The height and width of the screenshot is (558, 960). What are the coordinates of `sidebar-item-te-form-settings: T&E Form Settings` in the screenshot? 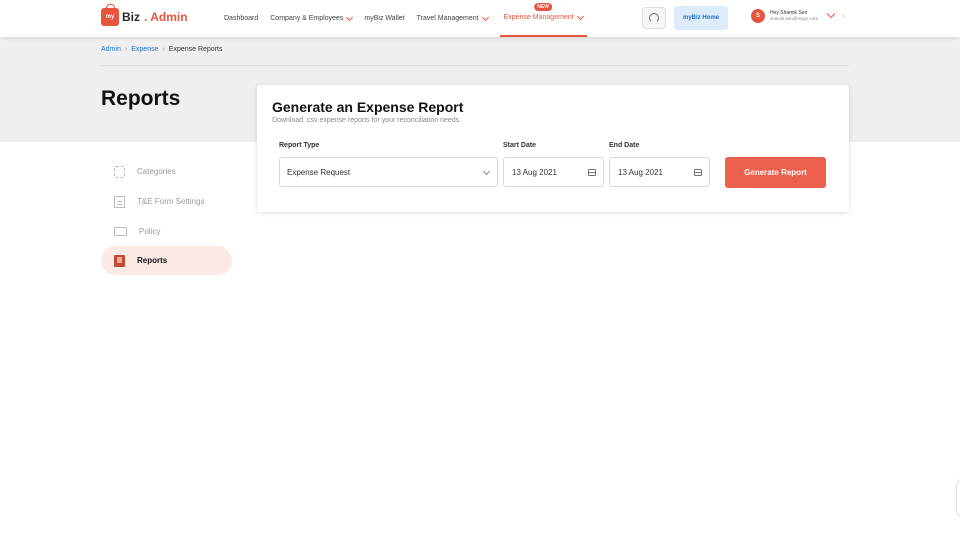 It's located at (166, 201).